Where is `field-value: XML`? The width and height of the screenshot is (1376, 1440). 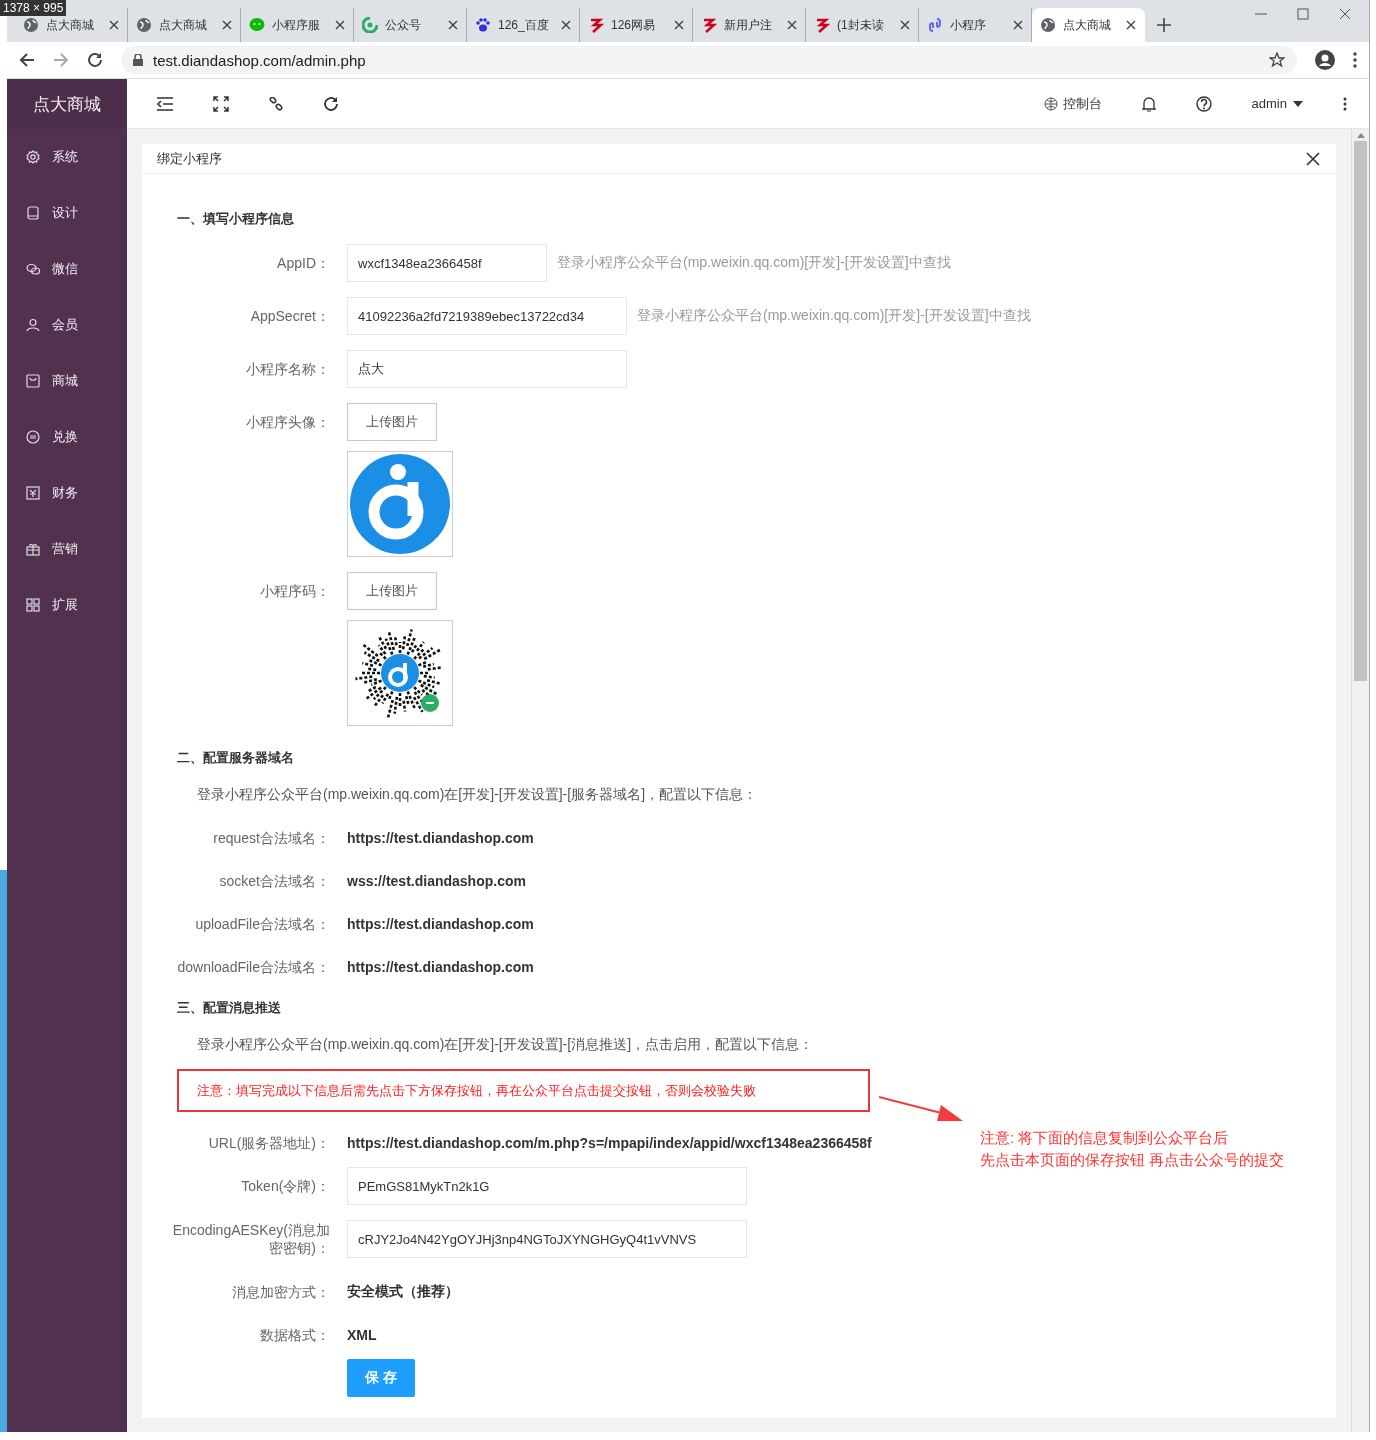
field-value: XML is located at coordinates (362, 1335).